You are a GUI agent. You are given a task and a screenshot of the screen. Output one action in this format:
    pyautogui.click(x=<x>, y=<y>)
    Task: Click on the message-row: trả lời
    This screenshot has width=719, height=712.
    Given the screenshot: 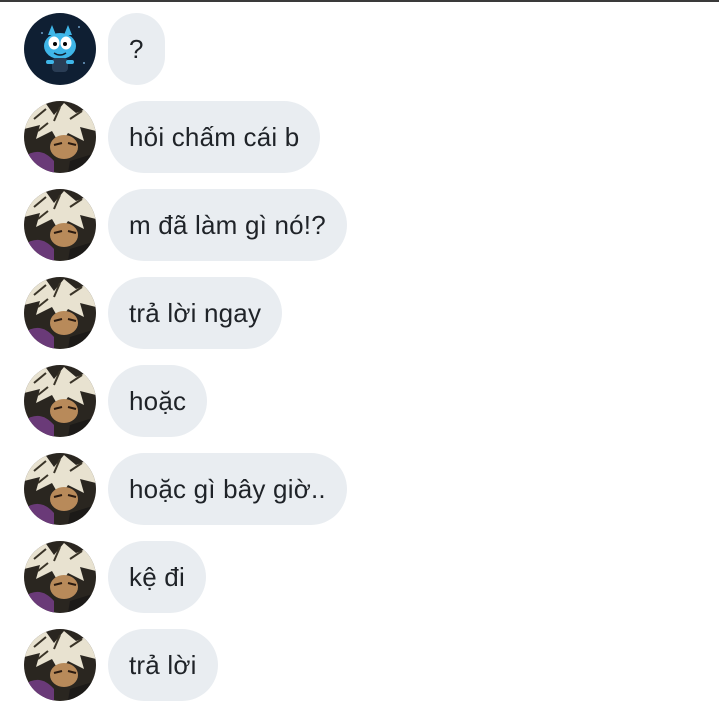 What is the action you would take?
    pyautogui.click(x=121, y=665)
    